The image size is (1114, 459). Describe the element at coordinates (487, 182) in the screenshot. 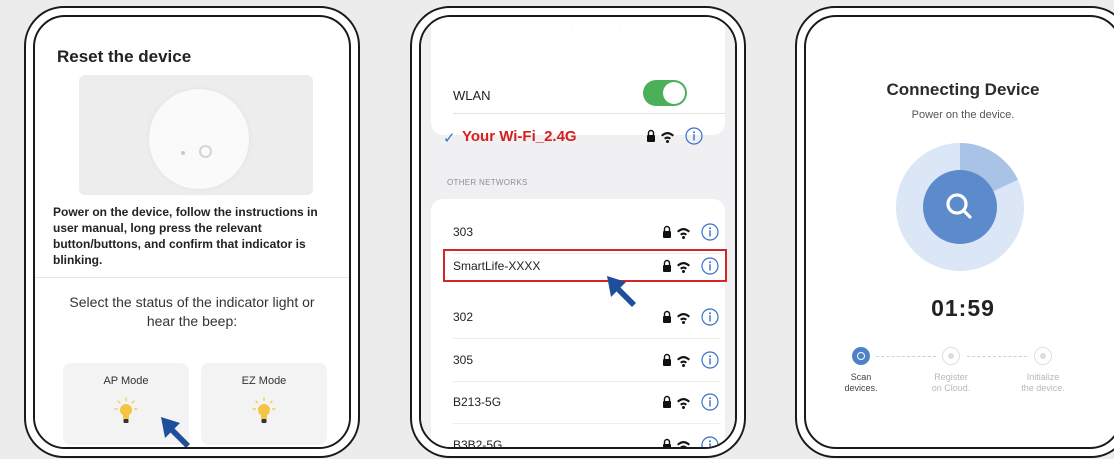

I see `other-networks-header: OTHER NETWORKS` at that location.